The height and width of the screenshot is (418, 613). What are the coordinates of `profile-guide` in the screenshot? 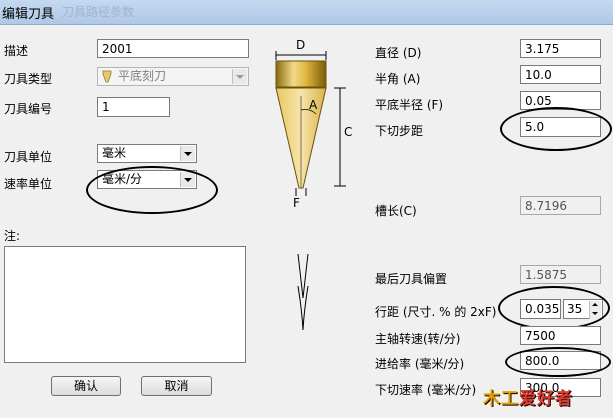 It's located at (303, 292).